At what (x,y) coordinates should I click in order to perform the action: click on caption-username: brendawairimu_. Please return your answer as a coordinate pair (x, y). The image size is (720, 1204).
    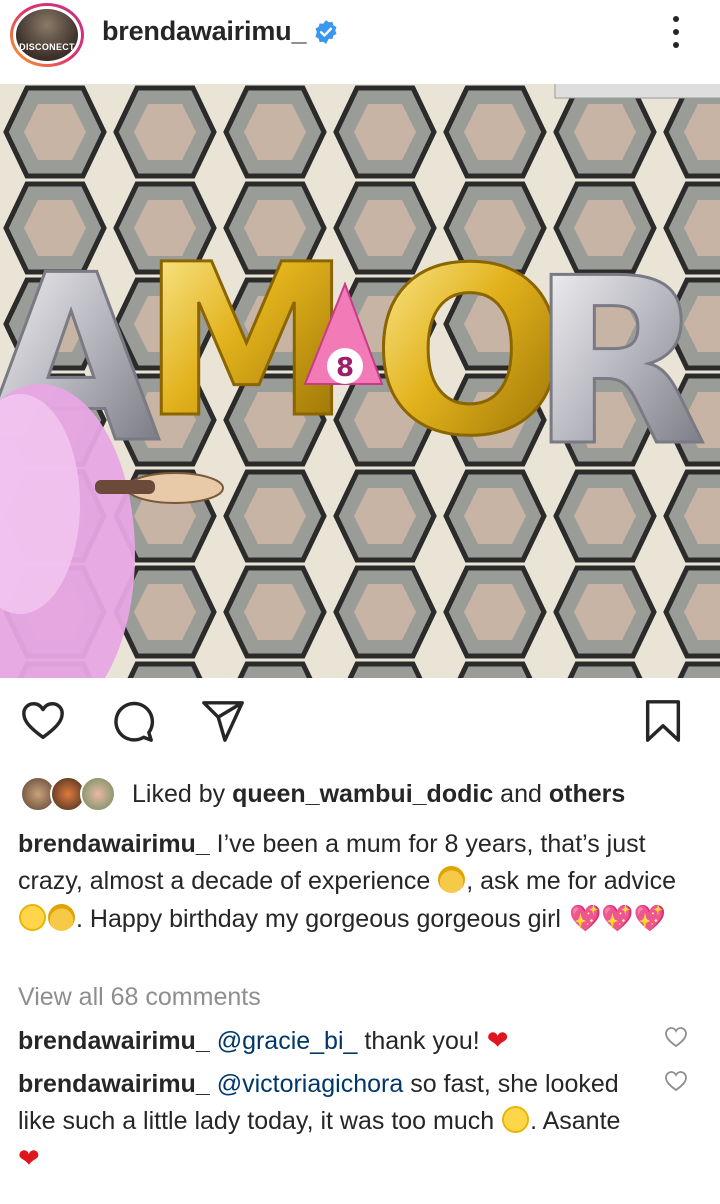
    Looking at the image, I should click on (114, 844).